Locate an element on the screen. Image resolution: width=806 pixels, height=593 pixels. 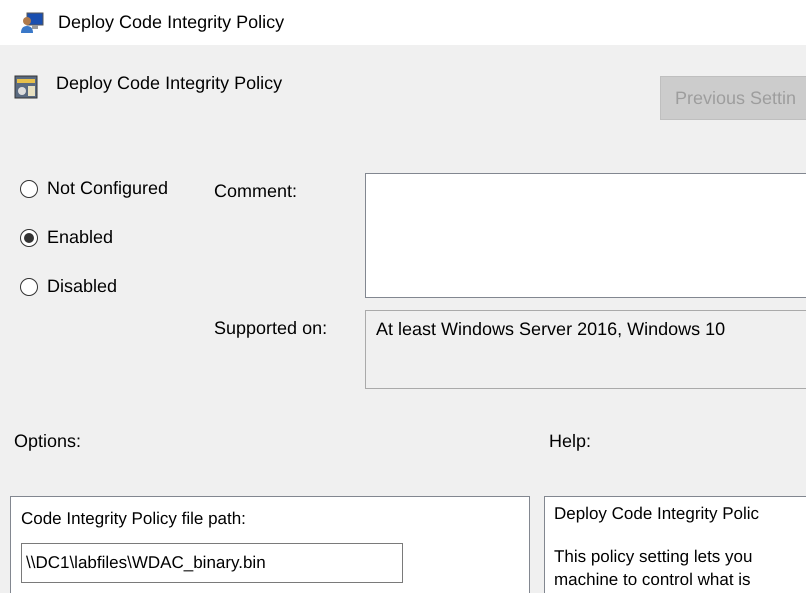
help-text: This policy setting lets you machine to control what is is located at coordinates (654, 568).